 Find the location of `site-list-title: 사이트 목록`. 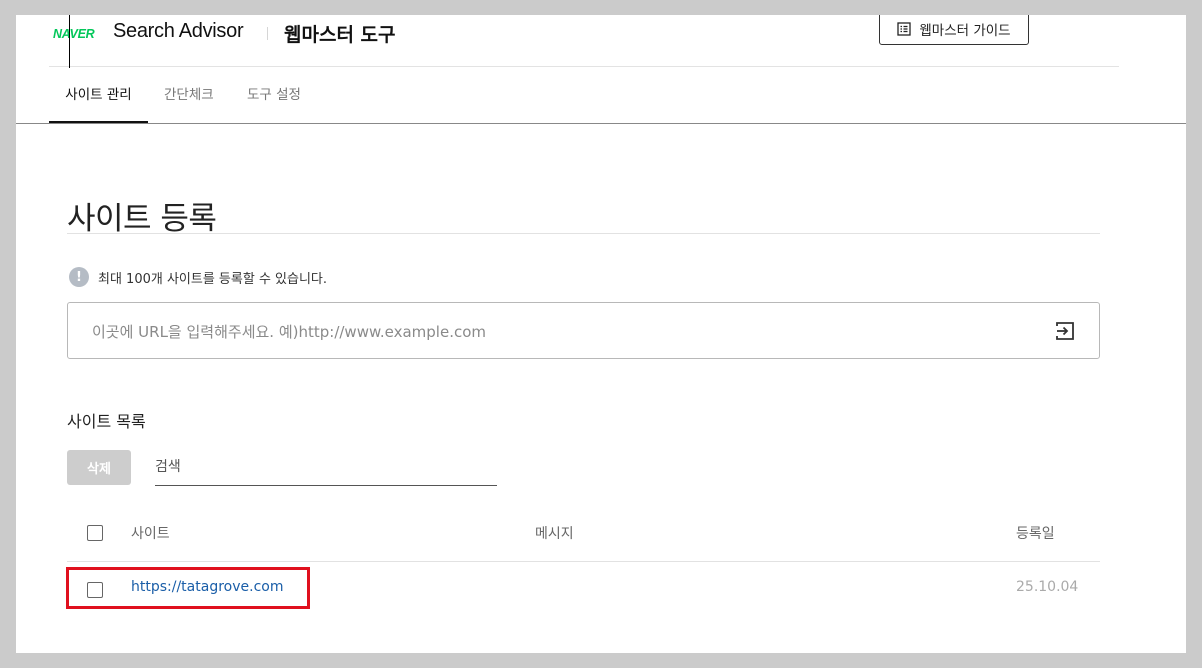

site-list-title: 사이트 목록 is located at coordinates (106, 421).